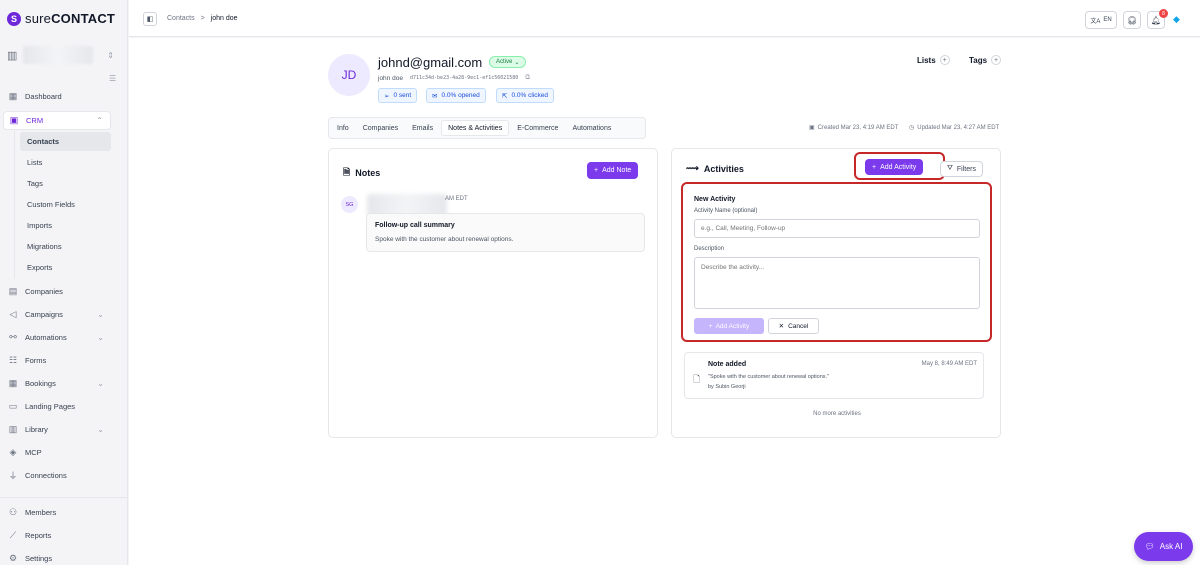 The image size is (1200, 565). I want to click on tab-info: Info, so click(343, 128).